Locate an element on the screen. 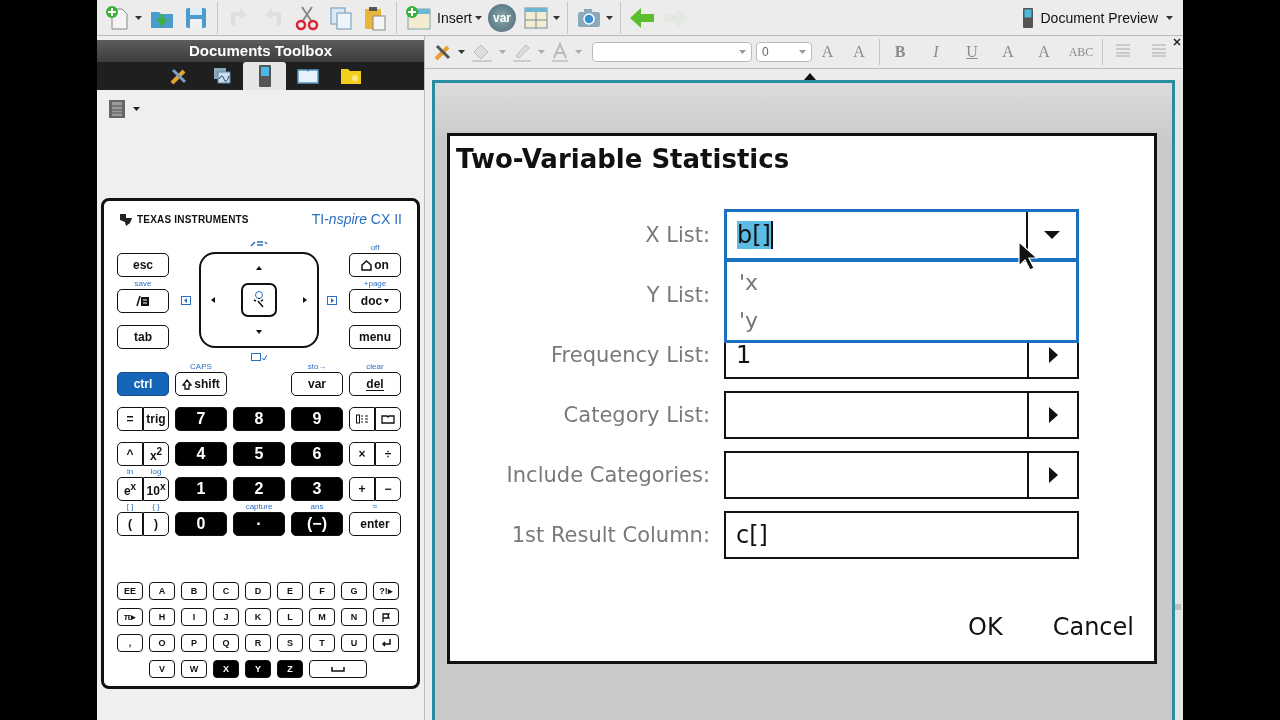 The height and width of the screenshot is (720, 1280). touchpad is located at coordinates (259, 300).